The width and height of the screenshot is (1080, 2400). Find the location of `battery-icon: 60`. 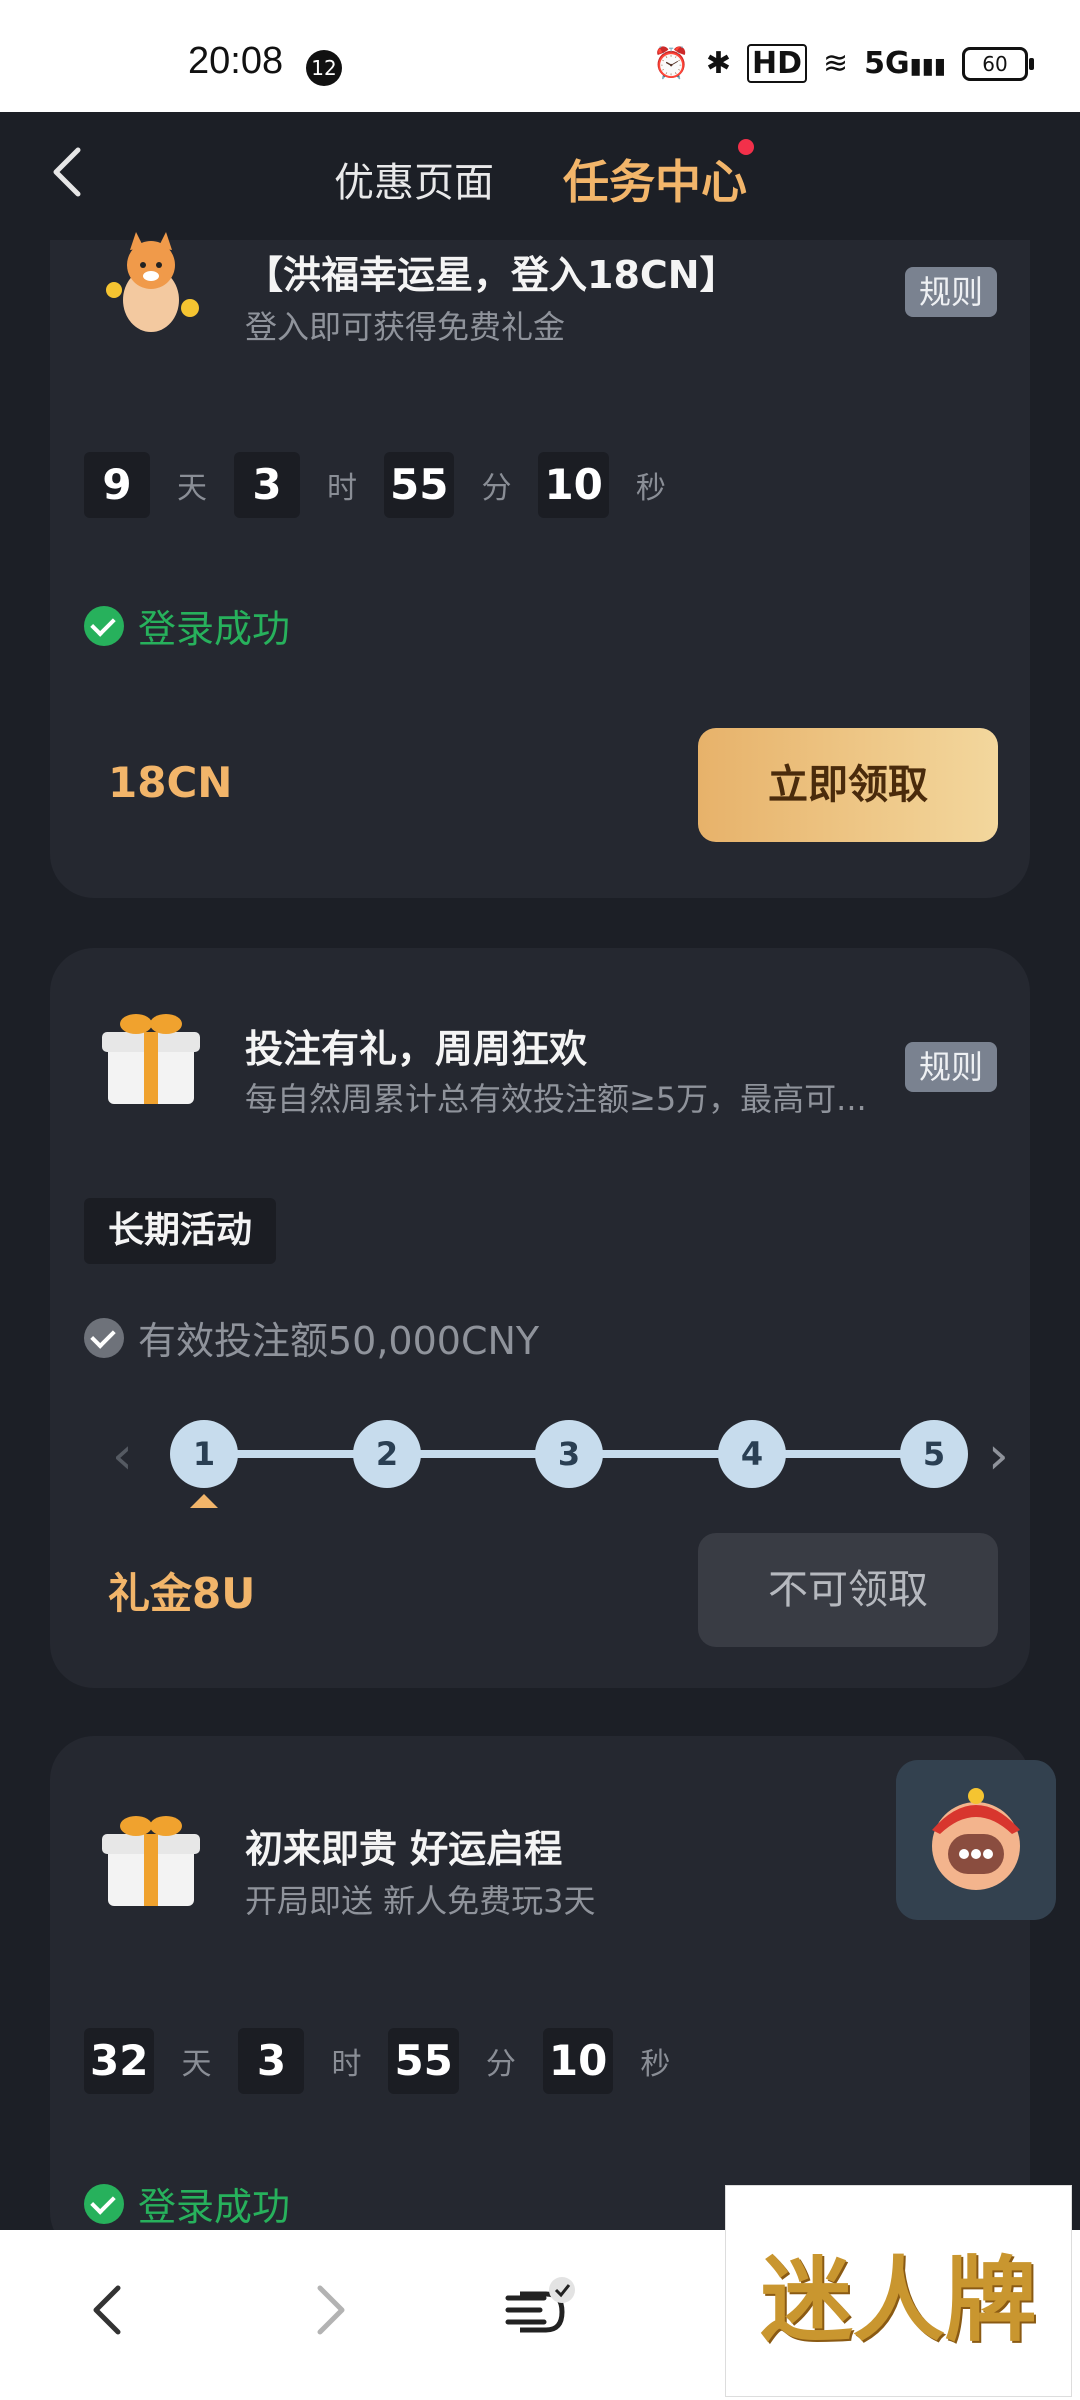

battery-icon: 60 is located at coordinates (998, 63).